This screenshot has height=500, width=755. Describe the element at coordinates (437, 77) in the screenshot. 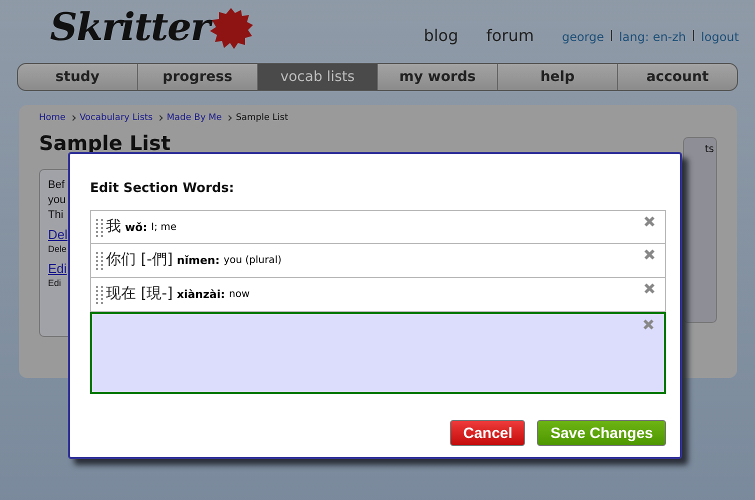

I see `nav-tab: my words` at that location.